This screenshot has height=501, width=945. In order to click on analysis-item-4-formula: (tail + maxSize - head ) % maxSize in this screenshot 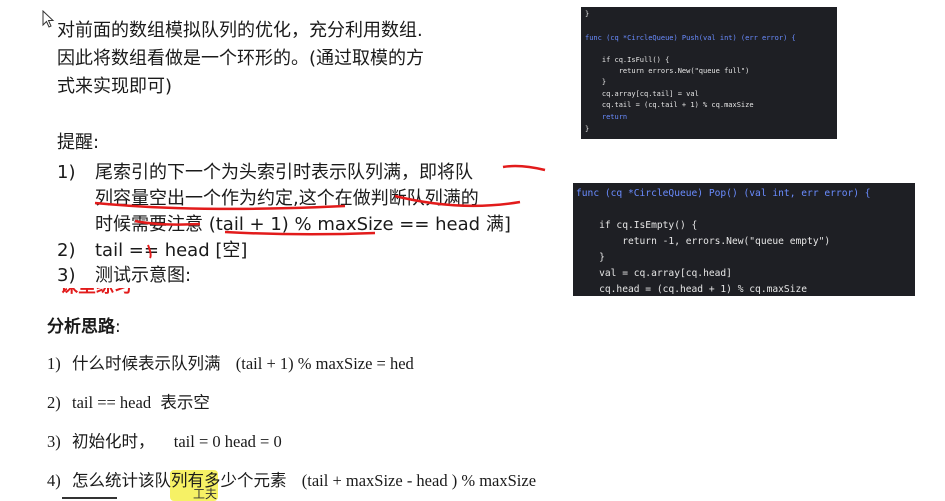, I will do `click(419, 480)`.